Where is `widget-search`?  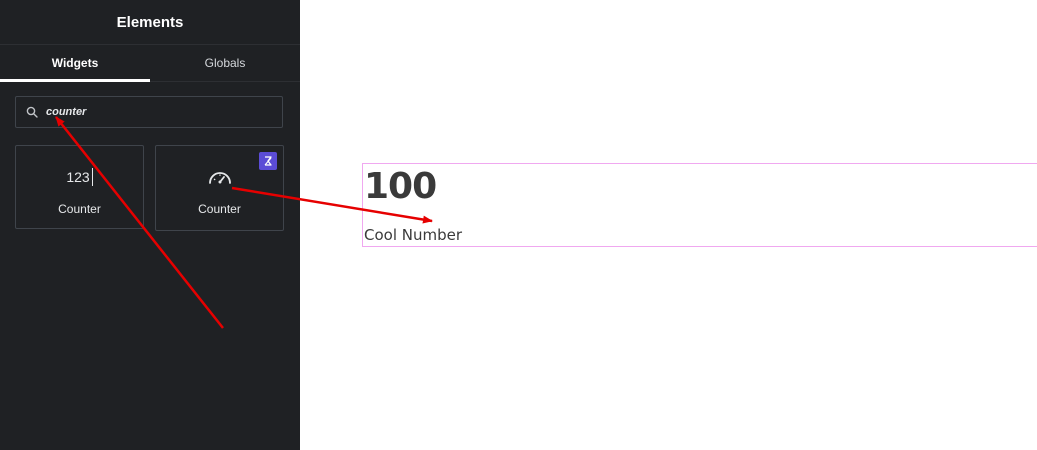 widget-search is located at coordinates (149, 112).